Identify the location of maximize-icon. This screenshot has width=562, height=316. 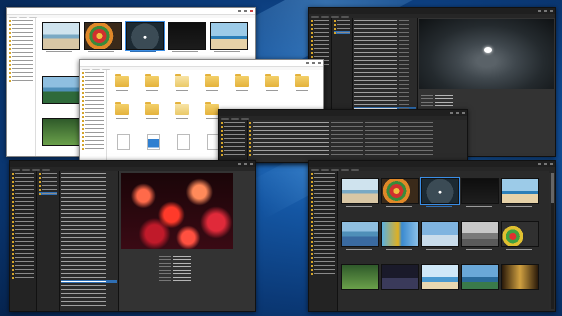
(545, 11).